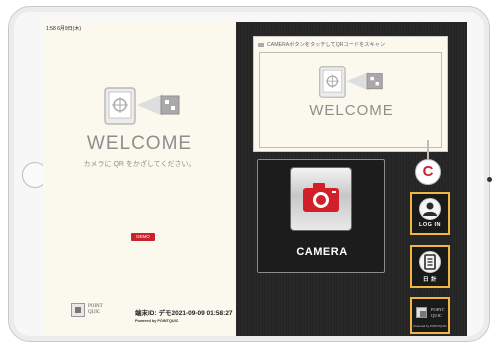 The height and width of the screenshot is (350, 500). I want to click on pointquic-logo: POINT QUIC, so click(87, 310).